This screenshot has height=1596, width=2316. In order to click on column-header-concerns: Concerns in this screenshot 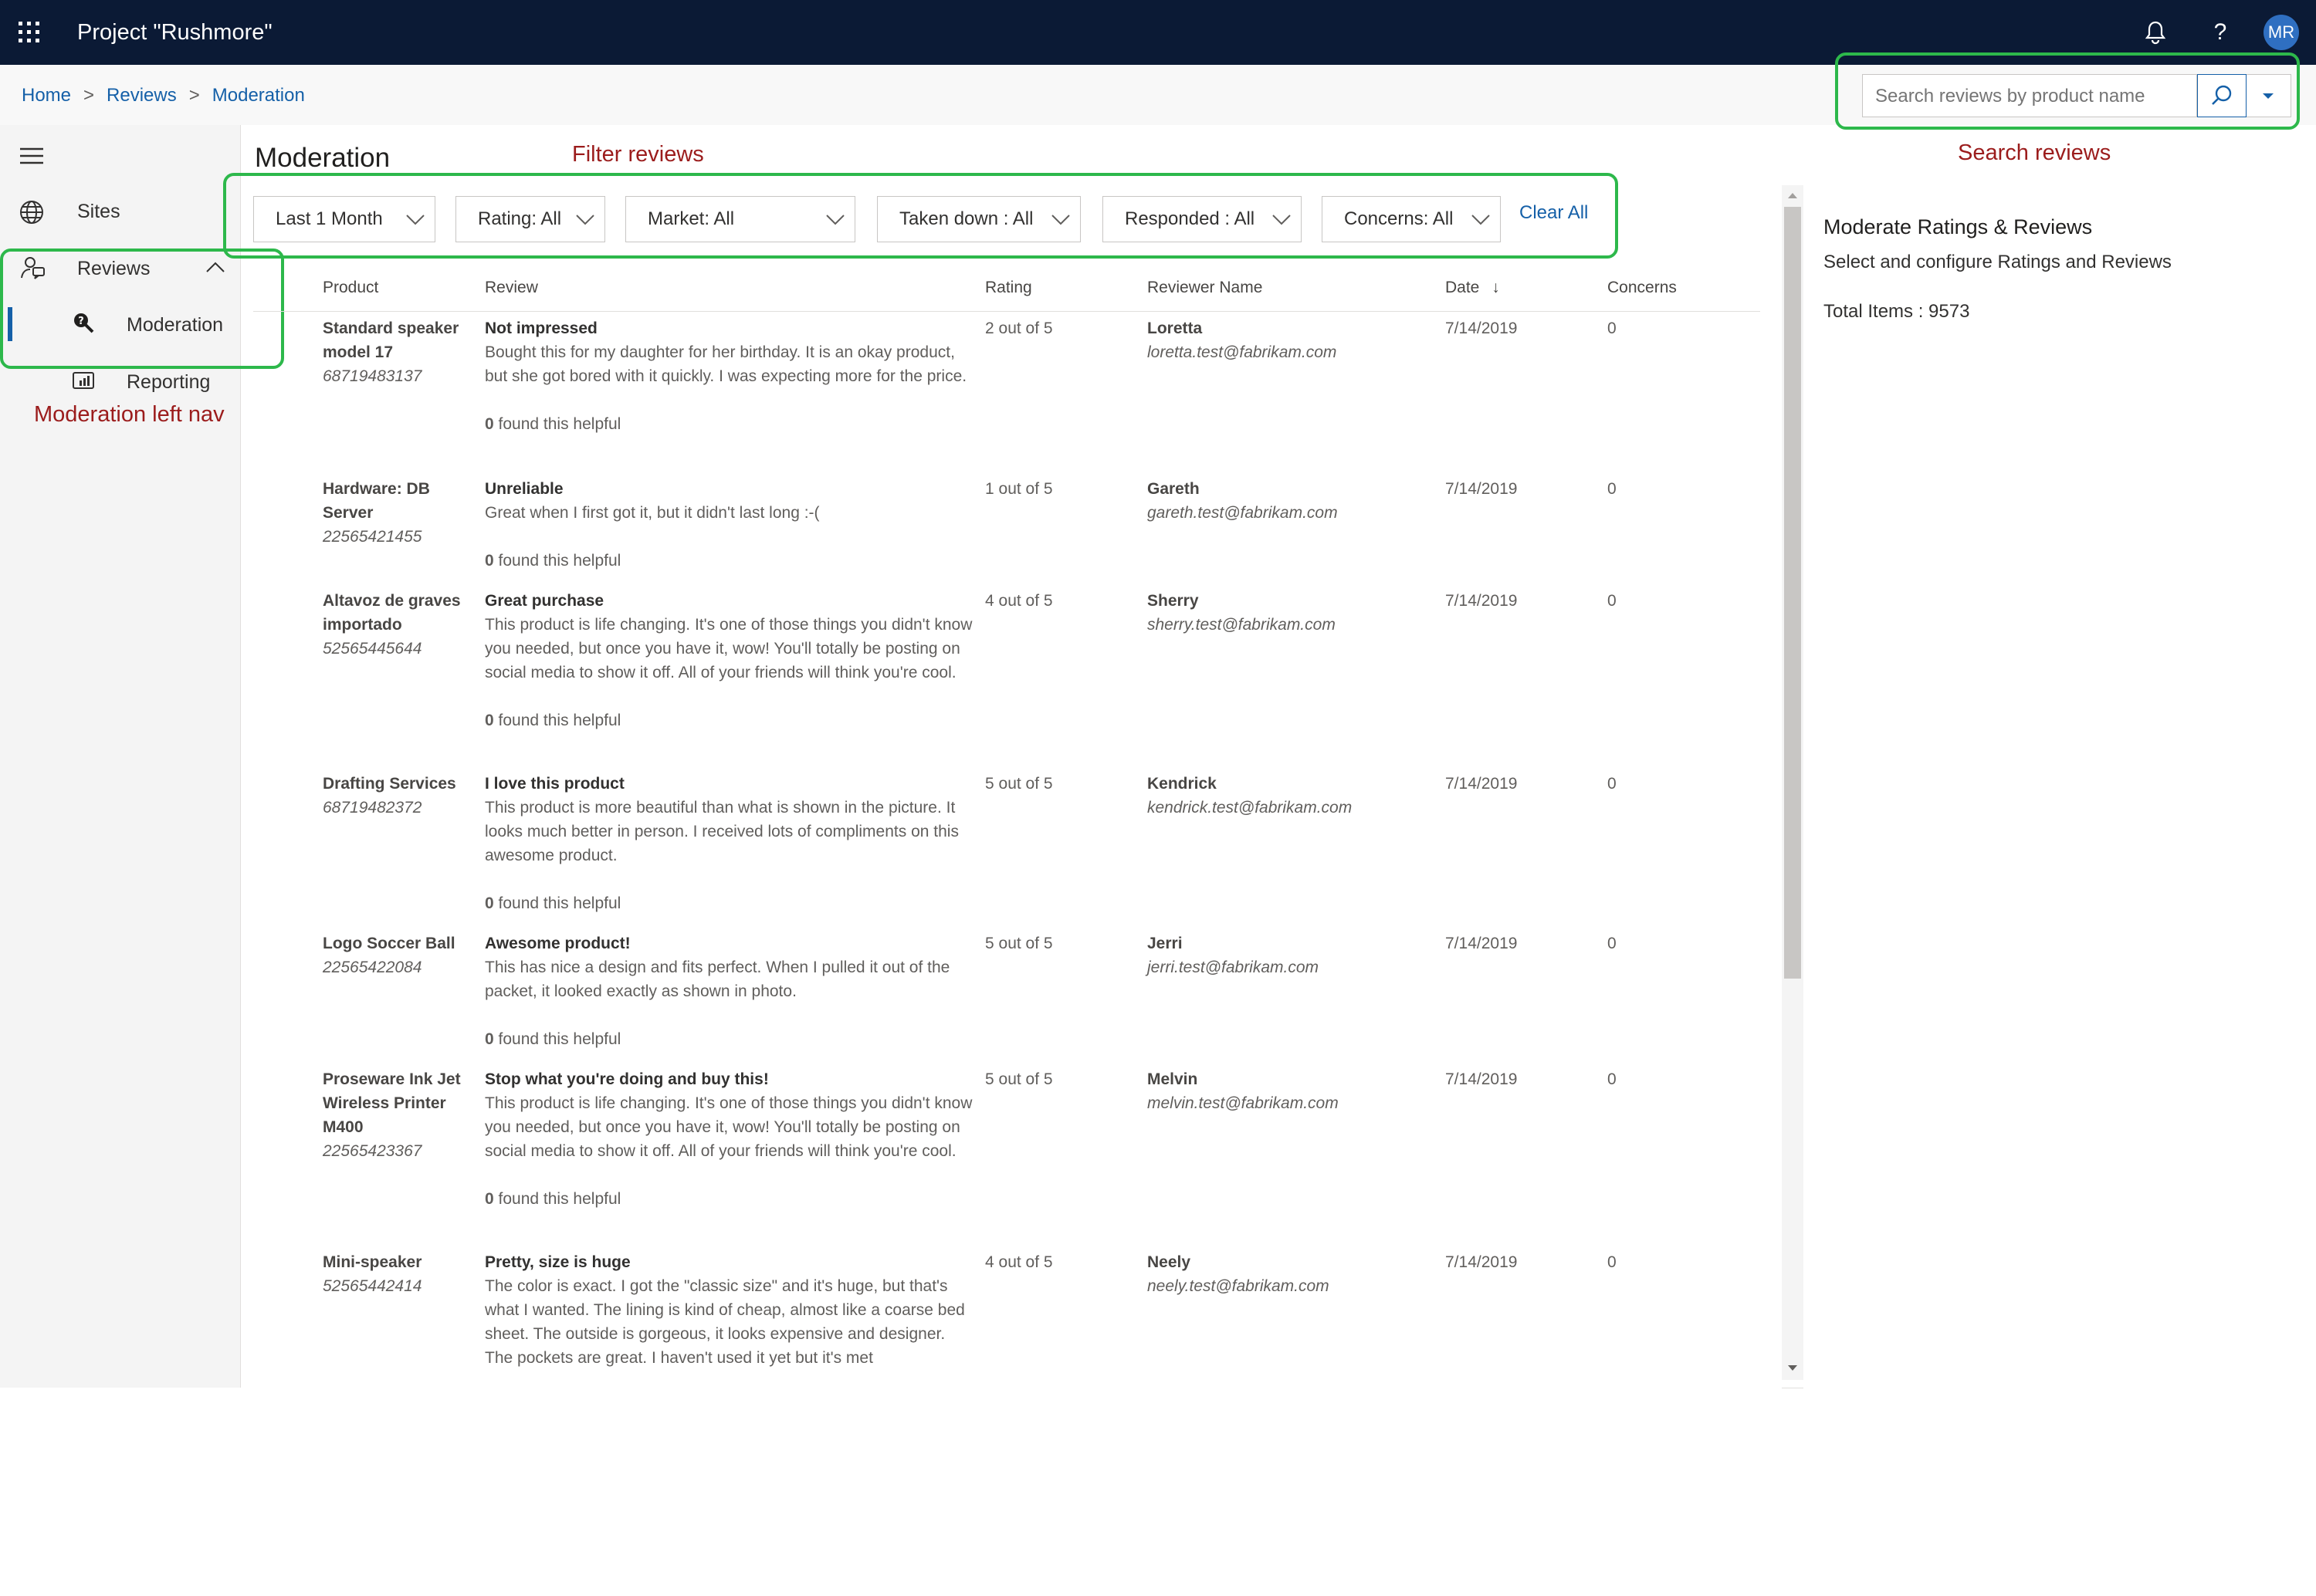, I will do `click(1642, 288)`.